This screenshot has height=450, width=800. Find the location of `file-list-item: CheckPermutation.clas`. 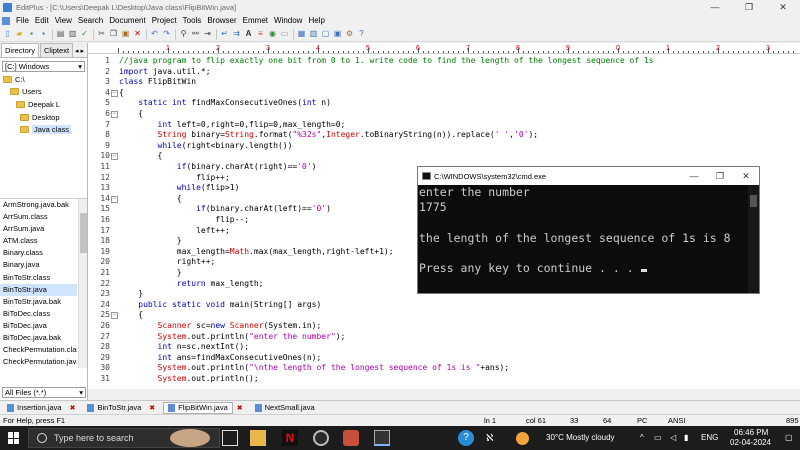

file-list-item: CheckPermutation.clas is located at coordinates (38, 350).